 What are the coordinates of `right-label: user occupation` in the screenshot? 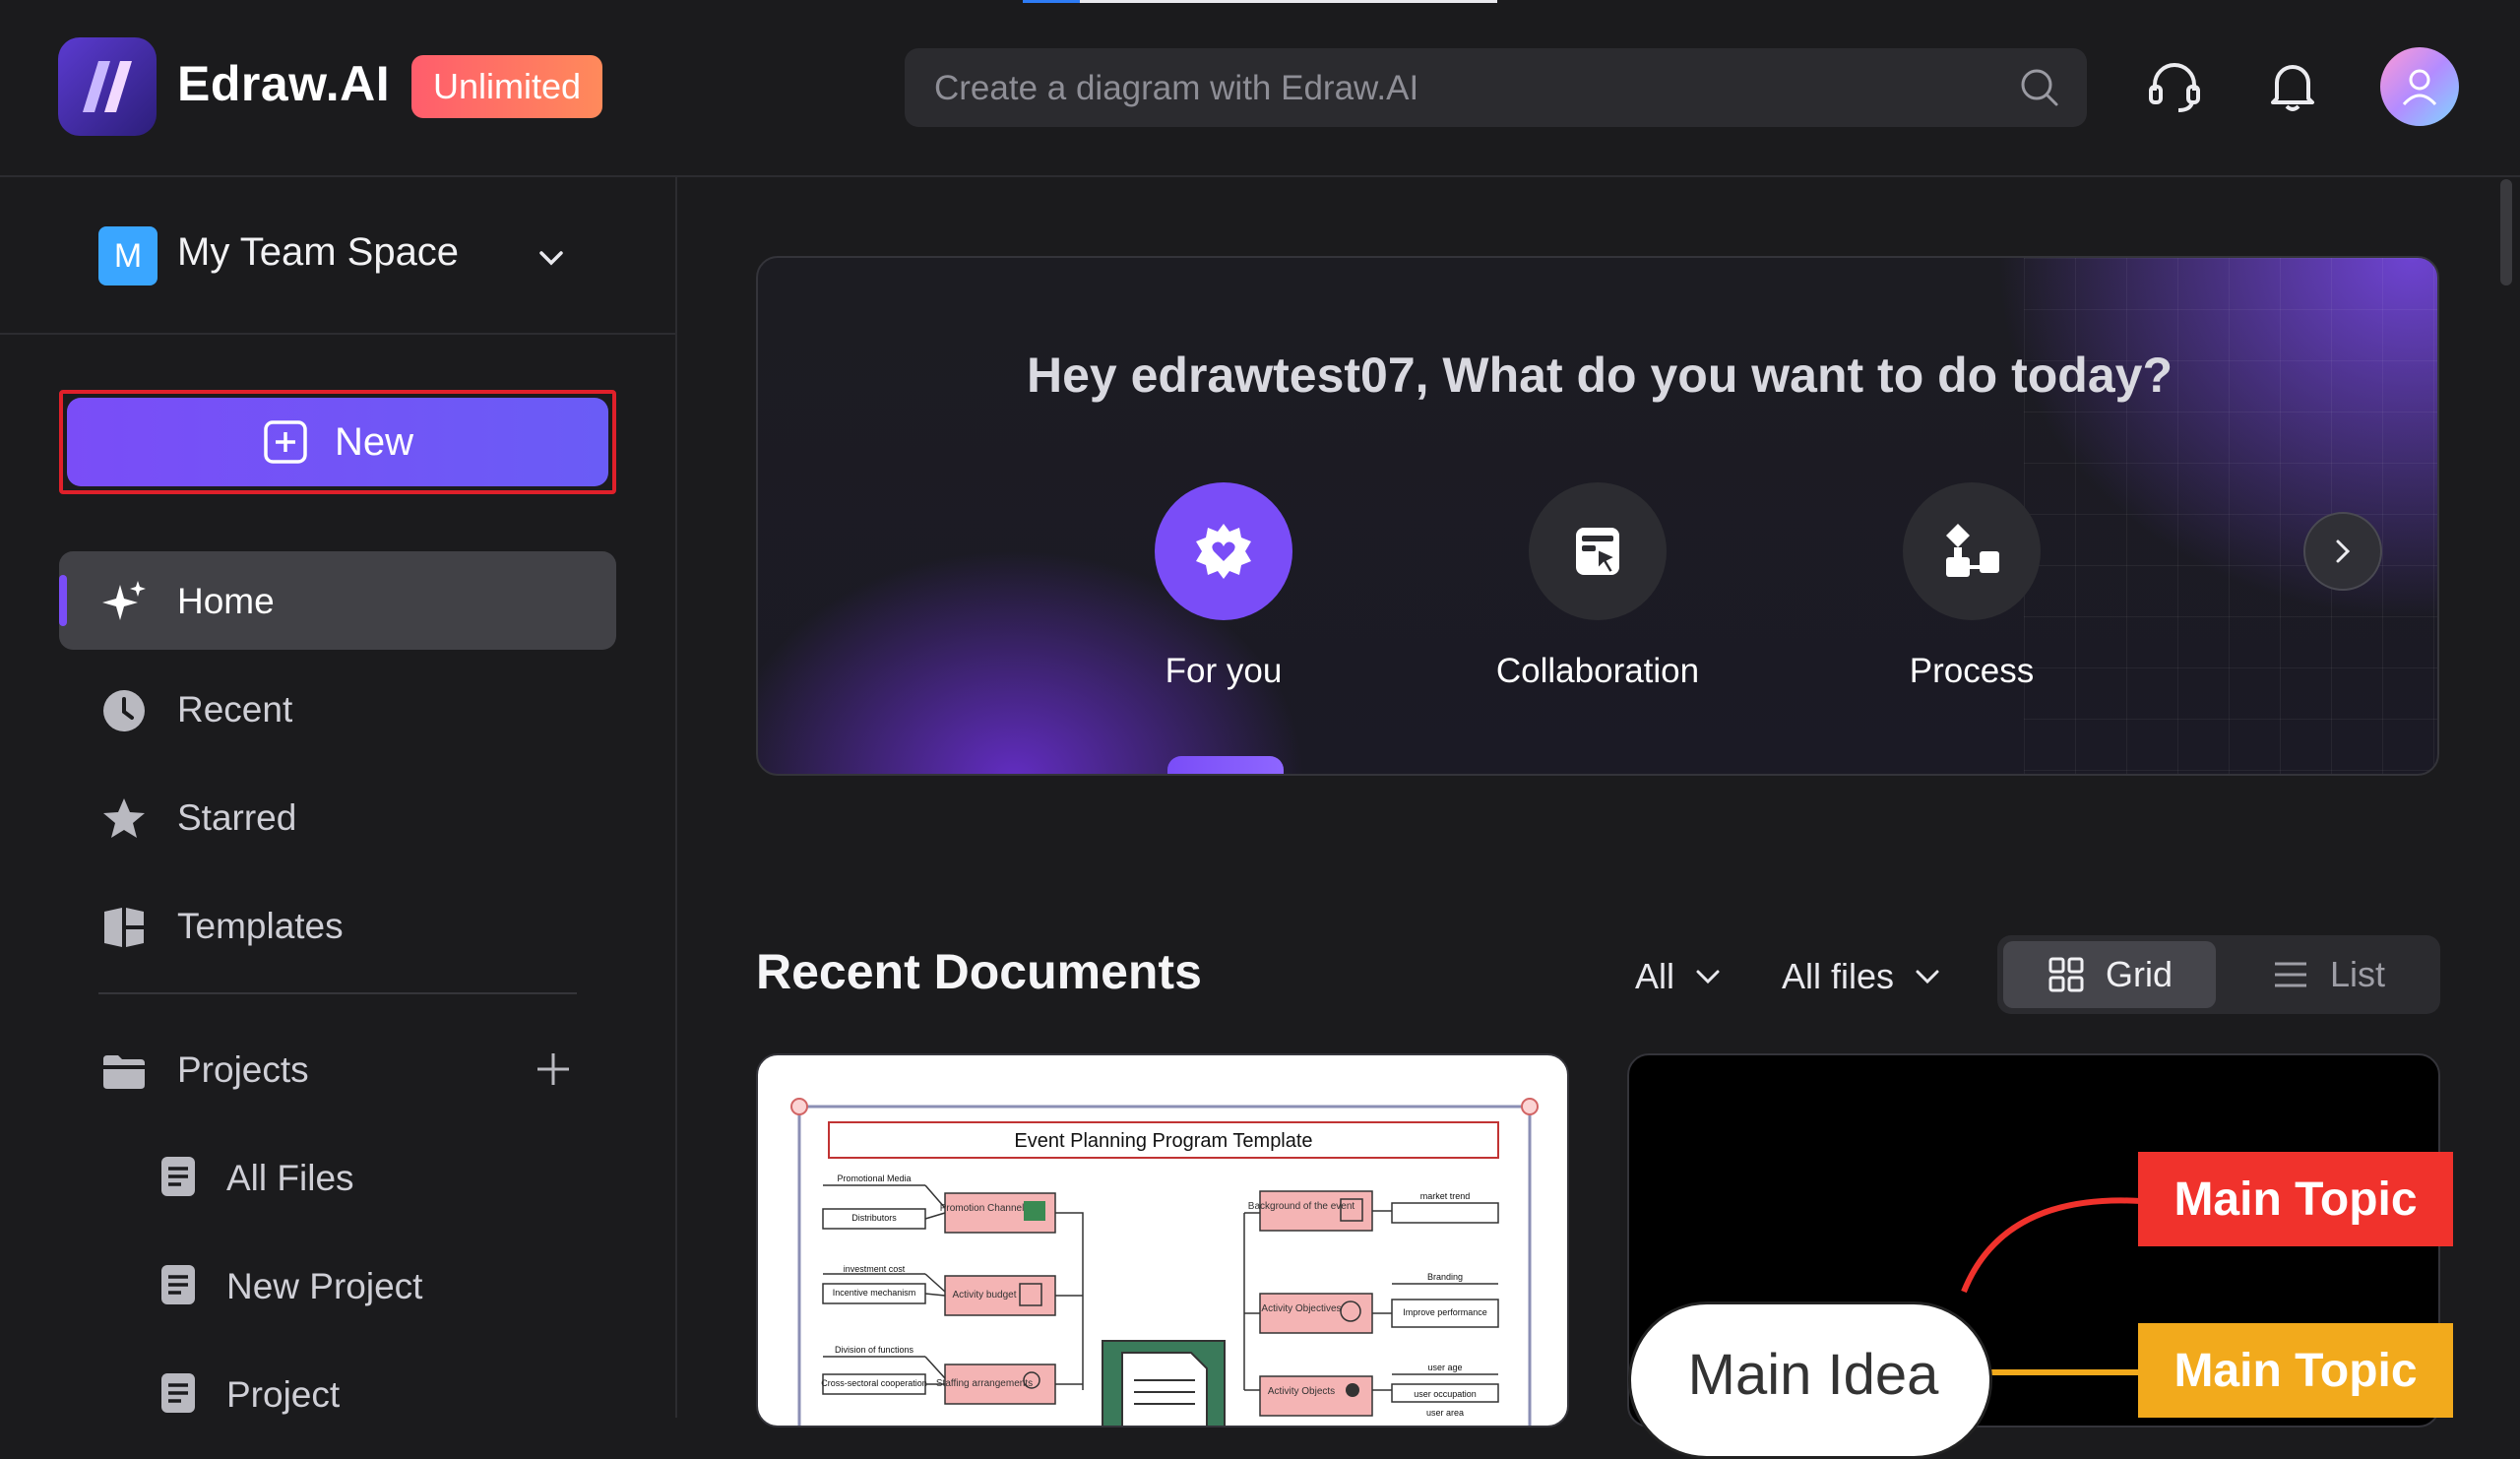 It's located at (1445, 1394).